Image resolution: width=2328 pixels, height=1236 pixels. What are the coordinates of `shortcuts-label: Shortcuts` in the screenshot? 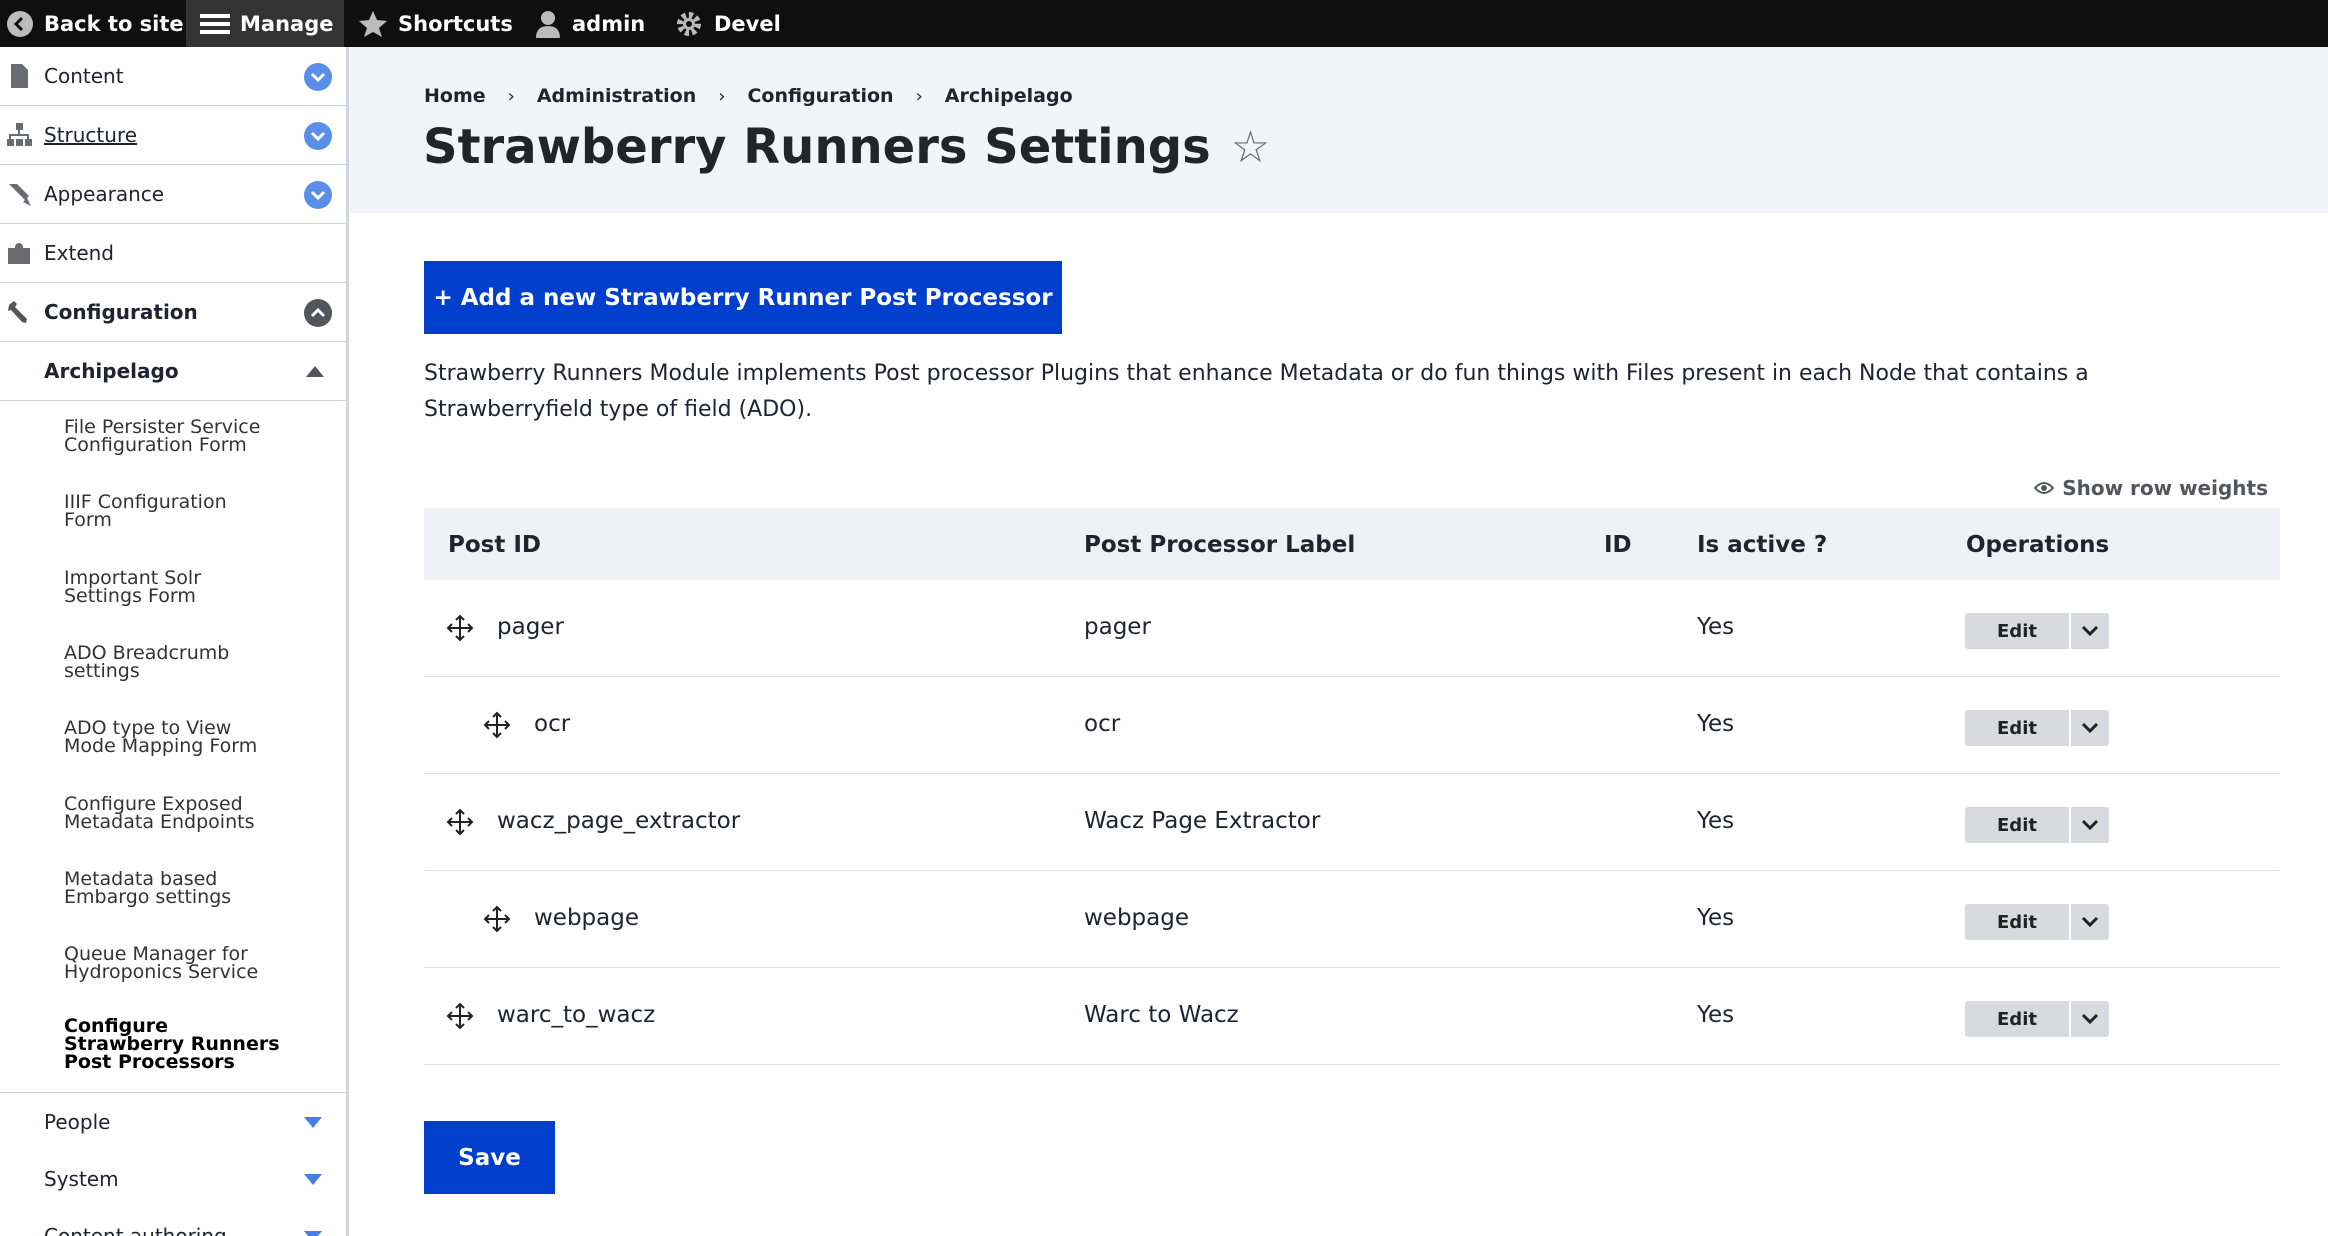 It's located at (455, 23).